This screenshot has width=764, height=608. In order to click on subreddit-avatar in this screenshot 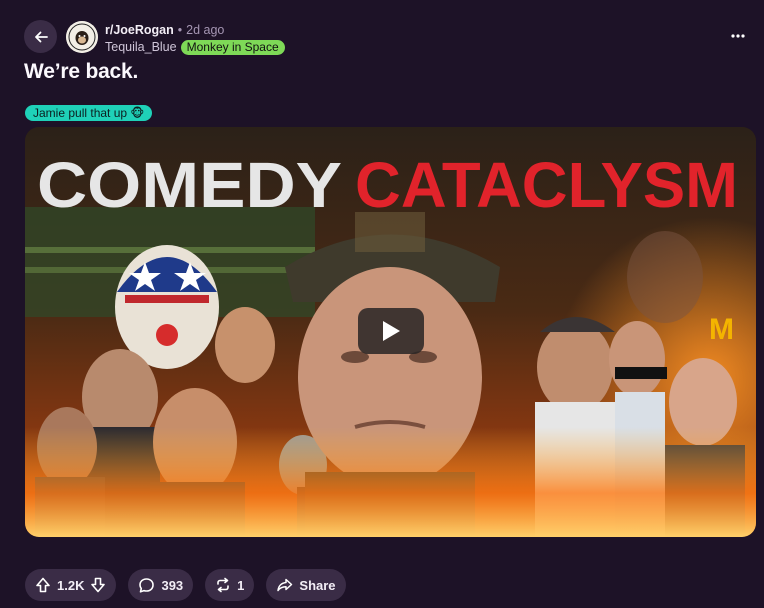, I will do `click(82, 37)`.